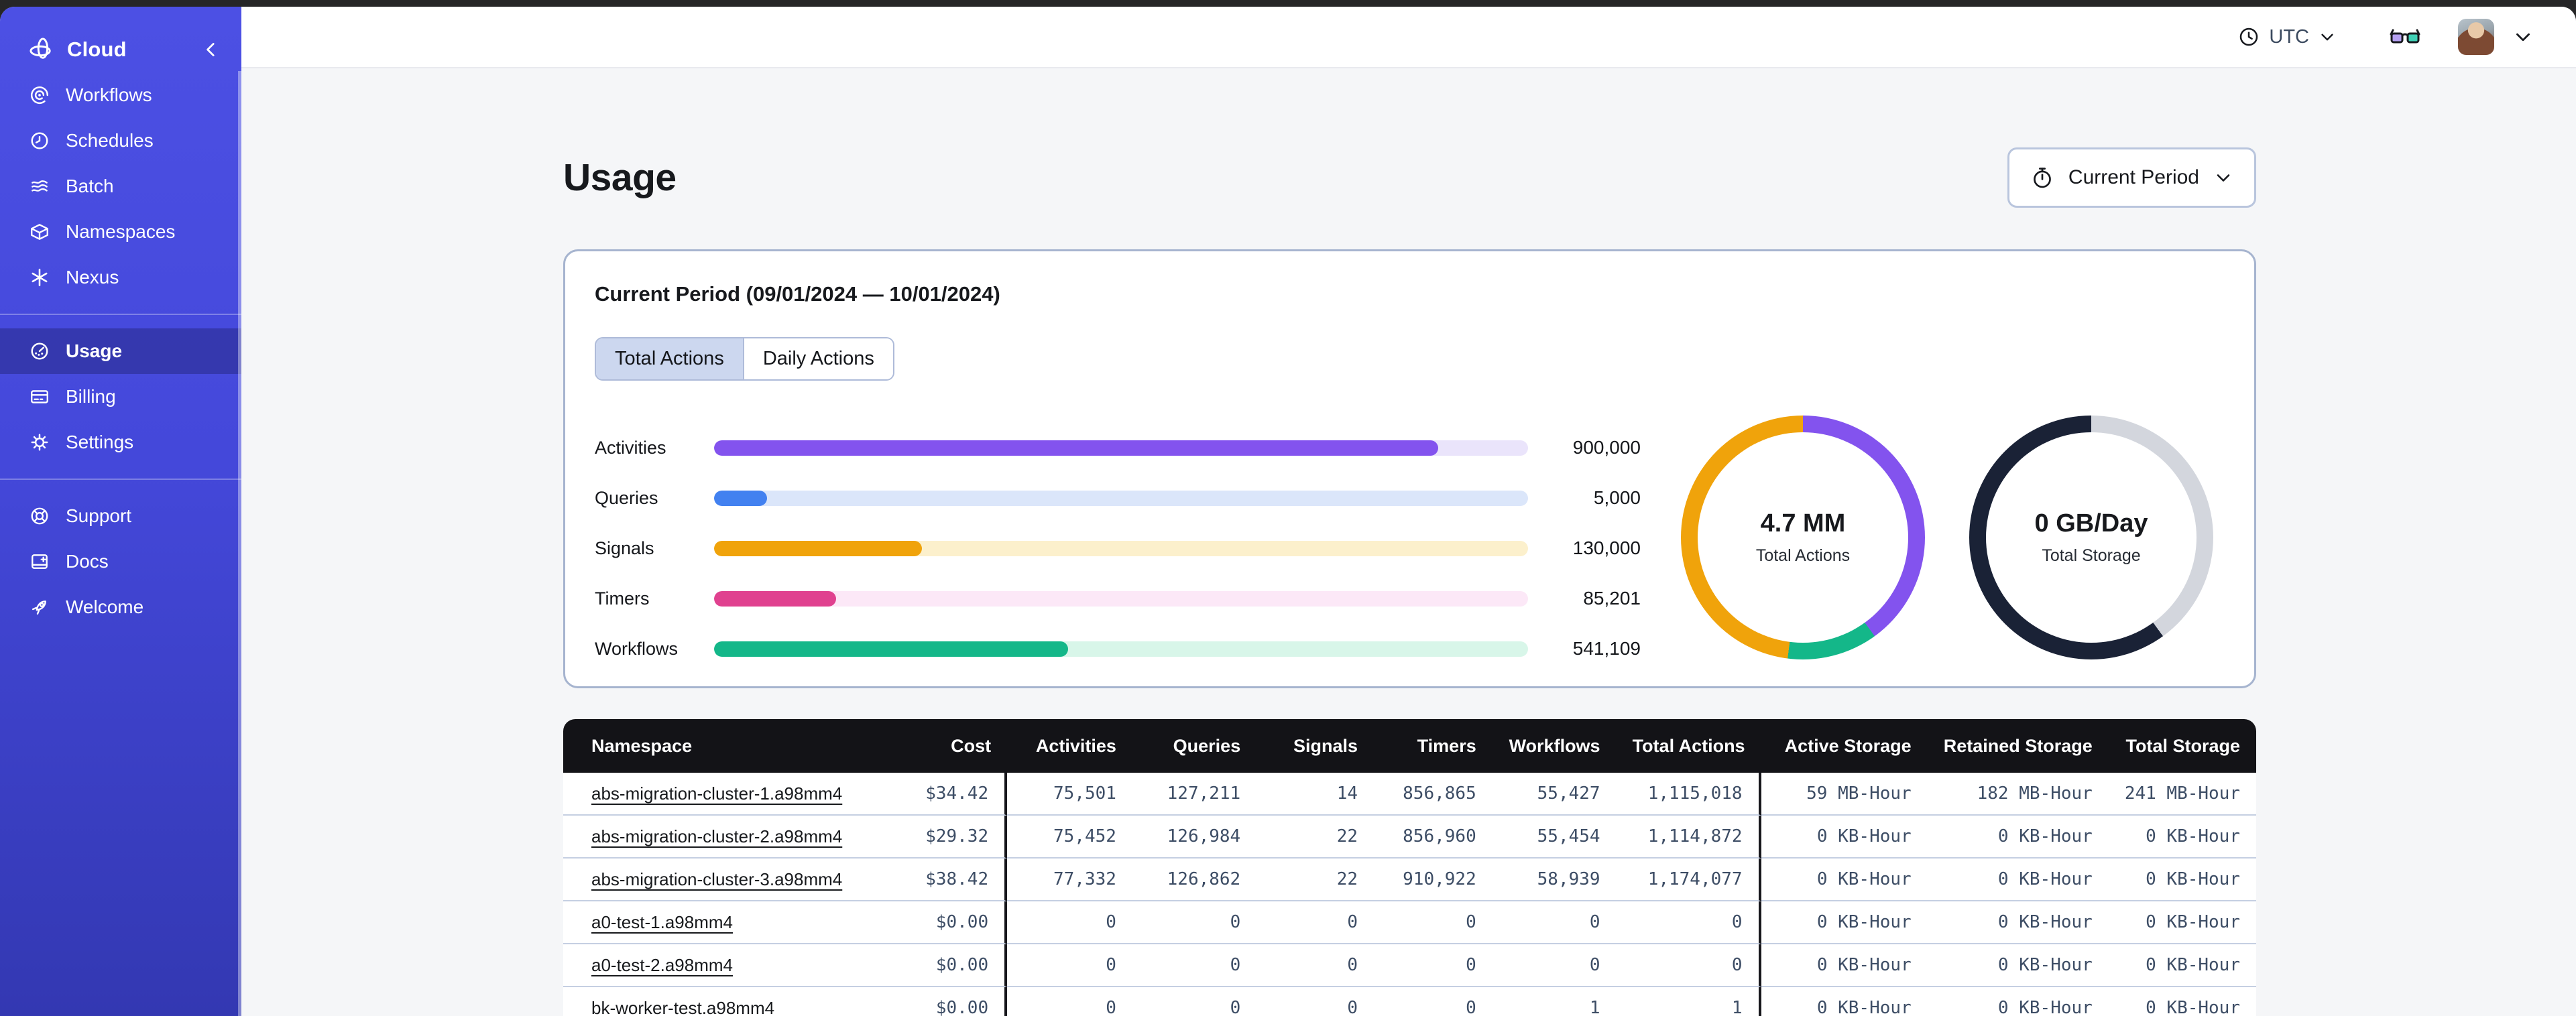  What do you see at coordinates (1118, 648) in the screenshot?
I see `bar-row: Workflows 541,109` at bounding box center [1118, 648].